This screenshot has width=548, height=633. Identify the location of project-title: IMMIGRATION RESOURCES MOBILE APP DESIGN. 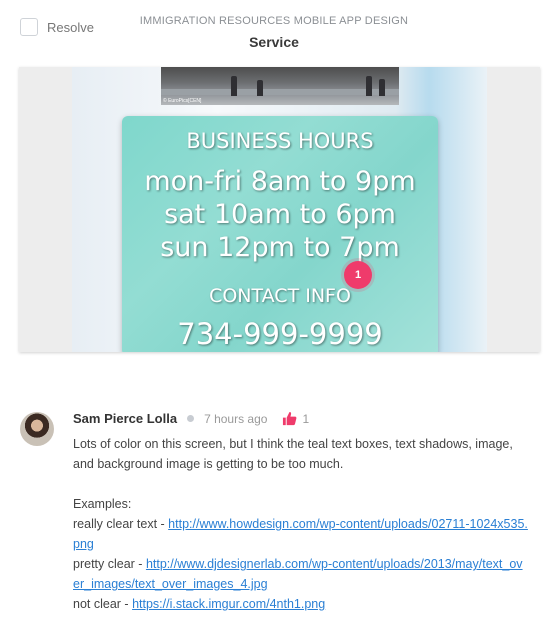
(274, 21).